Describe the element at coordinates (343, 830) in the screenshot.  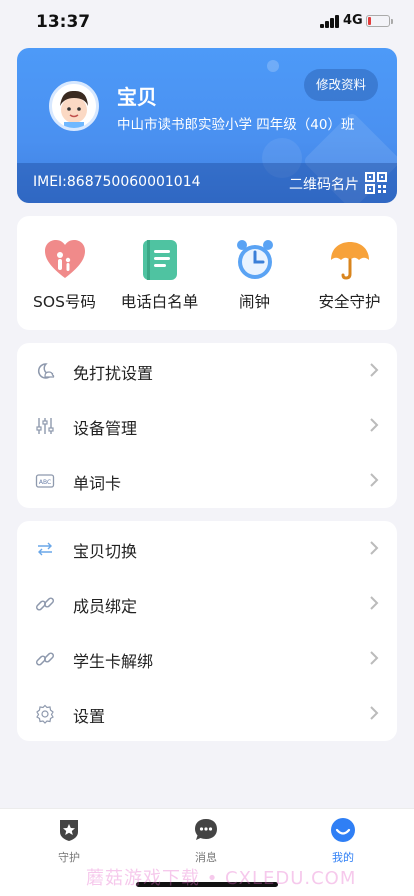
I see `profile-smile-icon` at that location.